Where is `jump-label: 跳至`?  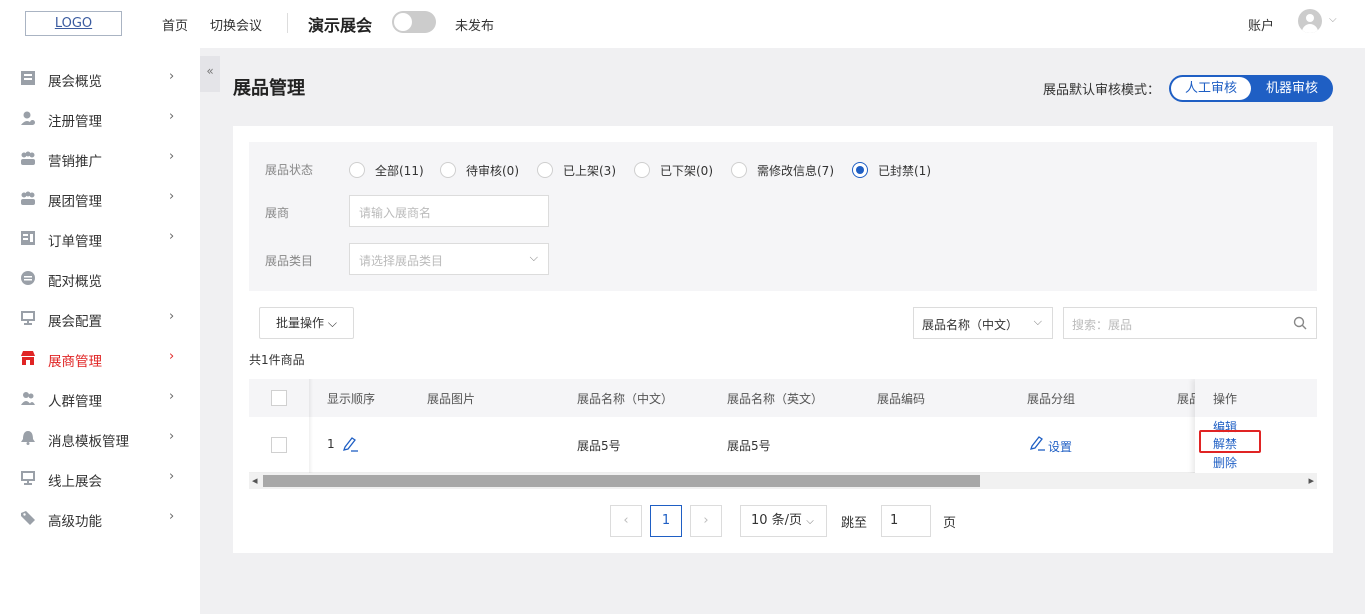 jump-label: 跳至 is located at coordinates (854, 523).